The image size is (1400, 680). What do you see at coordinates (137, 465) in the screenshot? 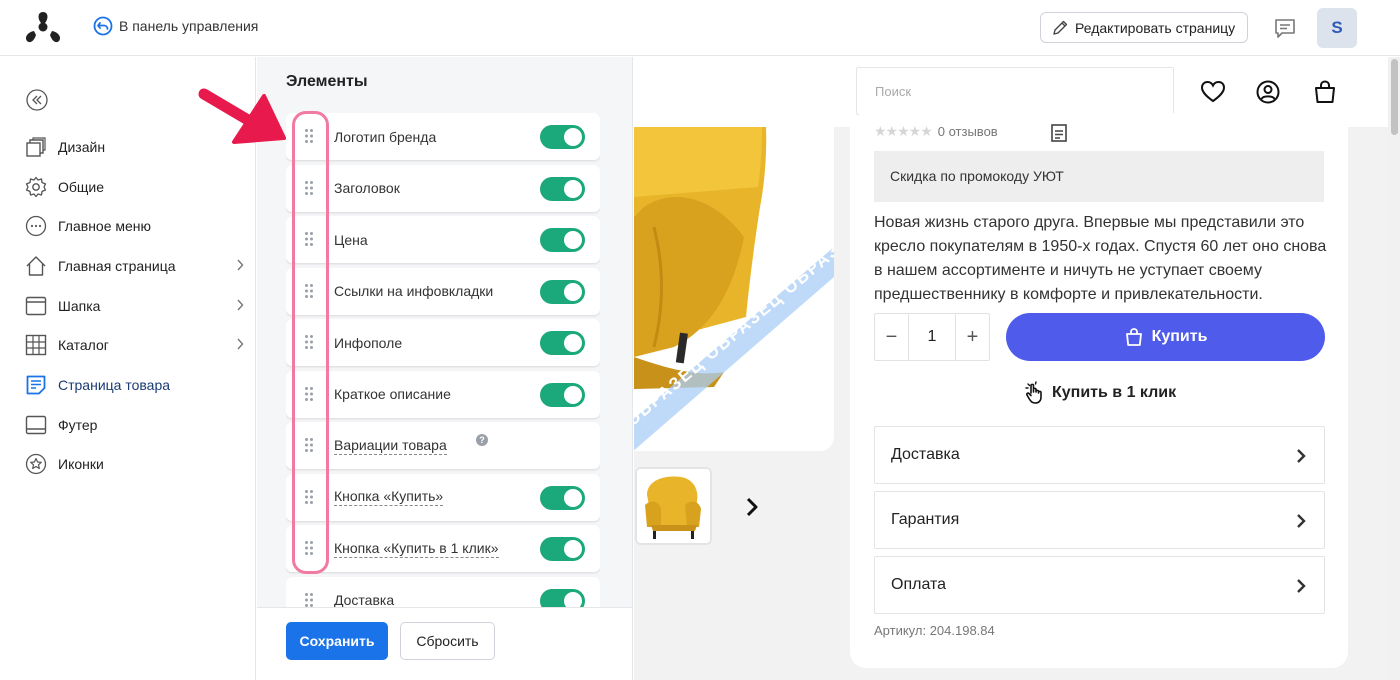
I see `sidebar-item-icons: Иконки` at bounding box center [137, 465].